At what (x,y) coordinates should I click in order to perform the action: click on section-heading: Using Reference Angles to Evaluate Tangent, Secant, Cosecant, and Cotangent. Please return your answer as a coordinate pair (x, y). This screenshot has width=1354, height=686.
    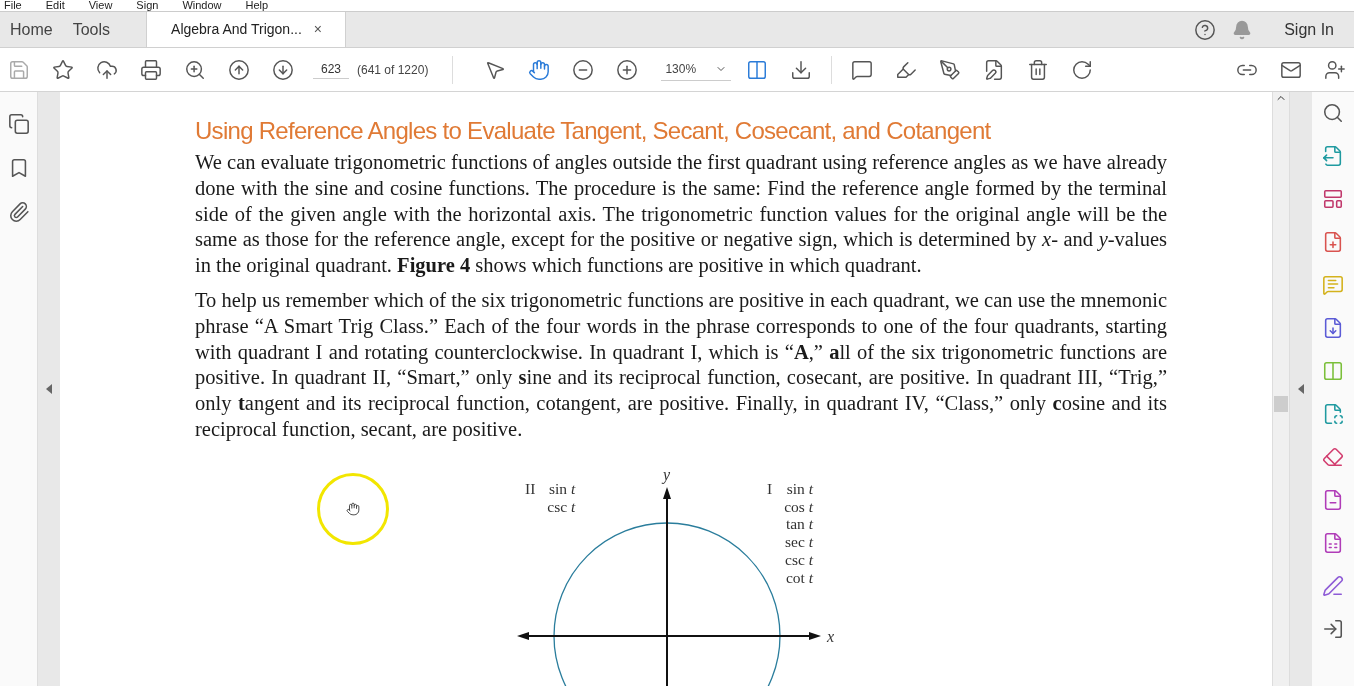
    Looking at the image, I should click on (593, 131).